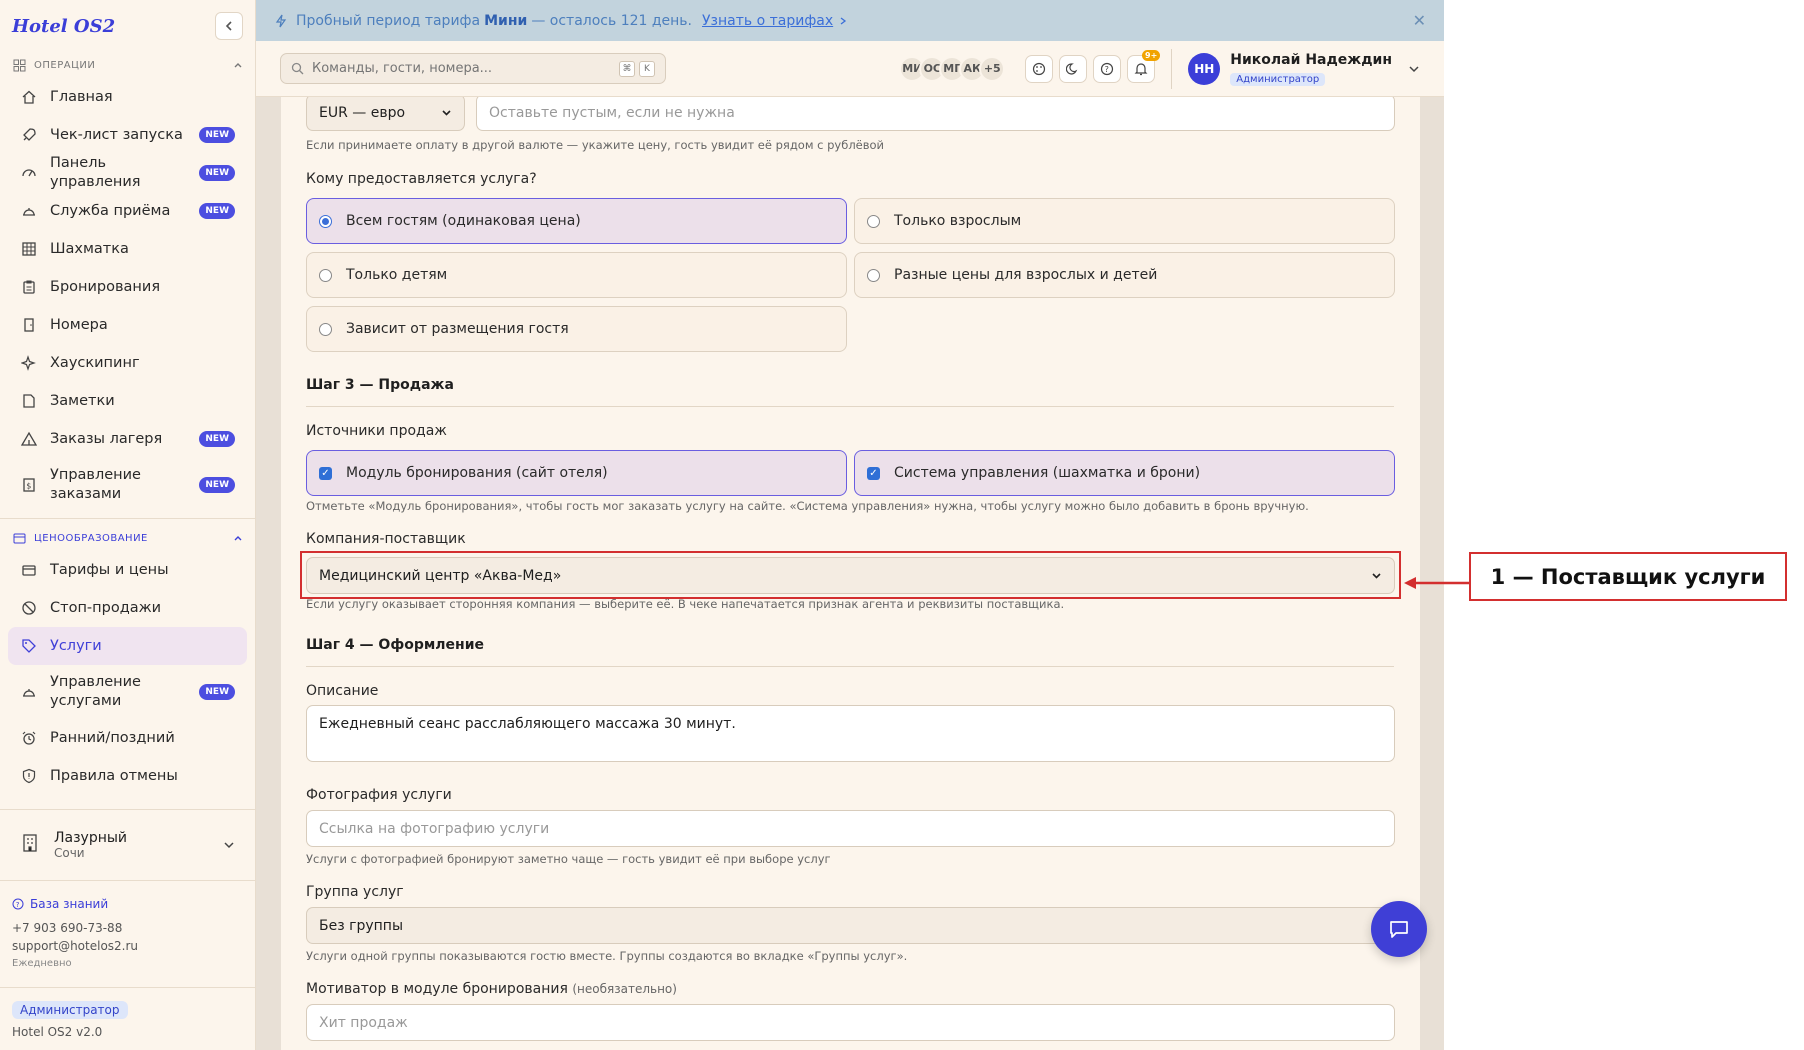 The width and height of the screenshot is (1804, 1050). What do you see at coordinates (576, 221) in the screenshot?
I see `audience-option-all: Всем гостям (одинаковая цена)` at bounding box center [576, 221].